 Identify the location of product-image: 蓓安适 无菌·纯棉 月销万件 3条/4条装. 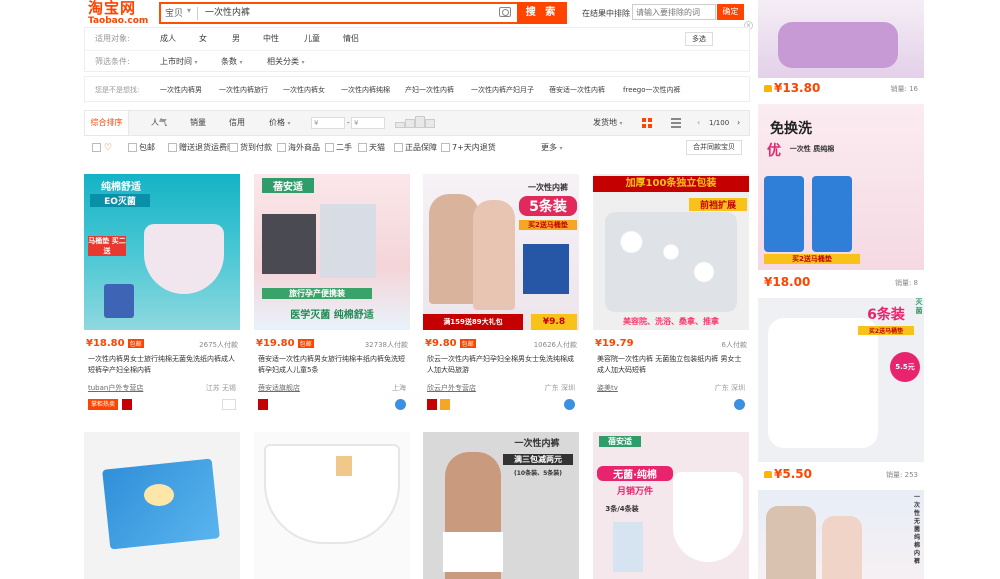
(671, 505).